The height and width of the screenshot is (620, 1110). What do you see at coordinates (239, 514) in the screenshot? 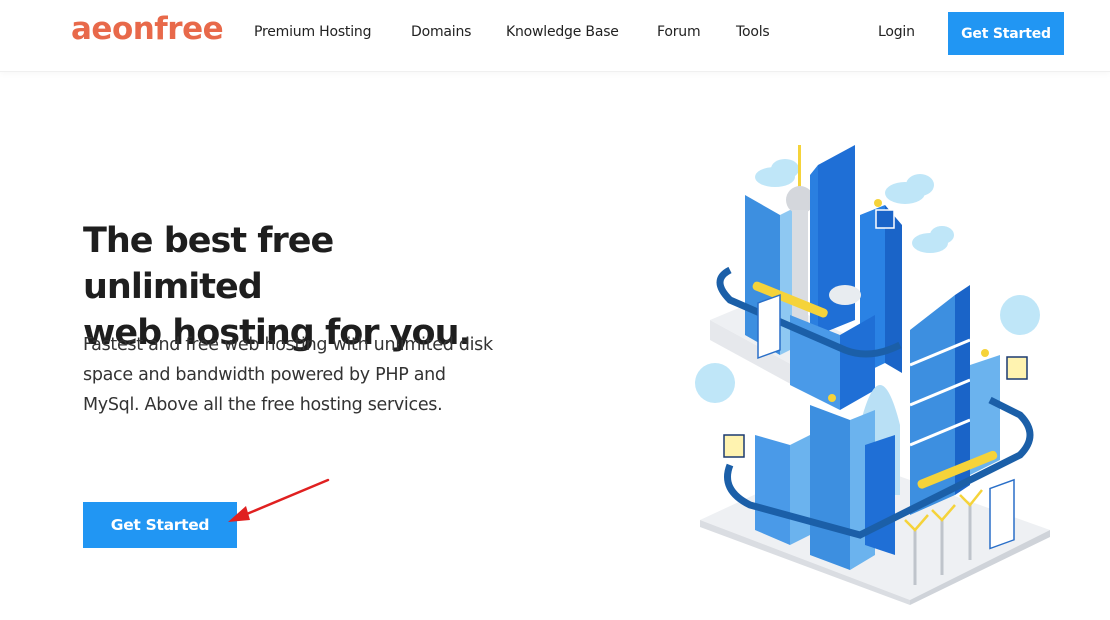
I see `arrow-head` at bounding box center [239, 514].